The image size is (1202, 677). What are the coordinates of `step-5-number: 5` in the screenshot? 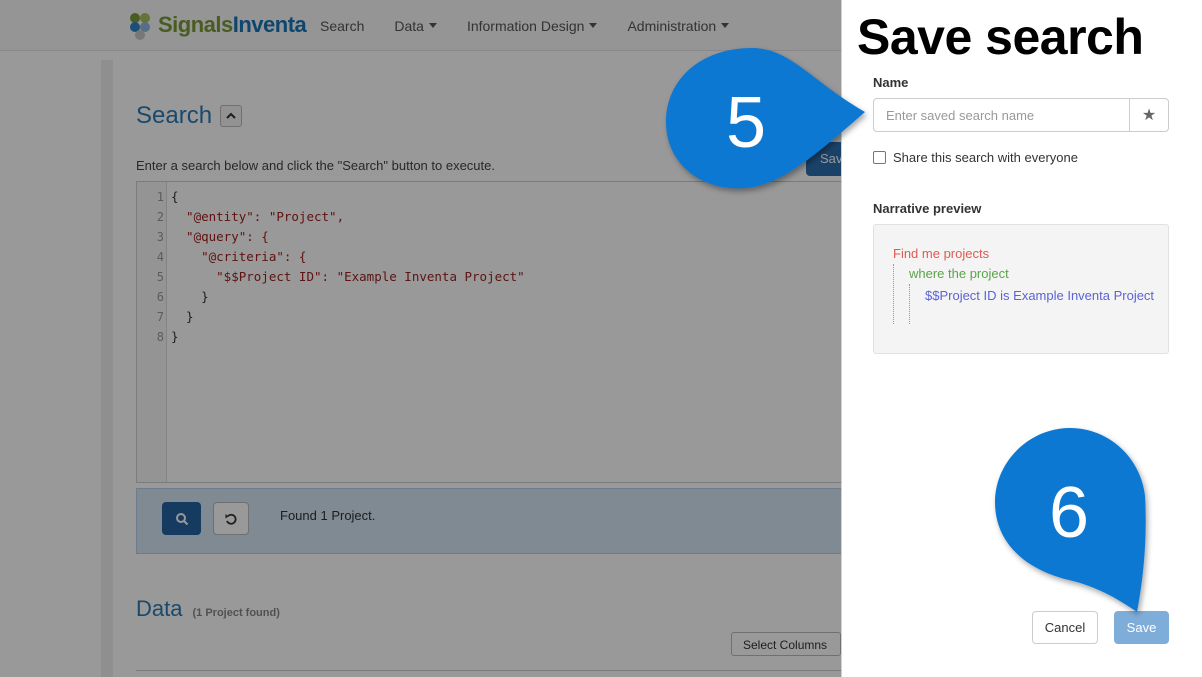 It's located at (746, 123).